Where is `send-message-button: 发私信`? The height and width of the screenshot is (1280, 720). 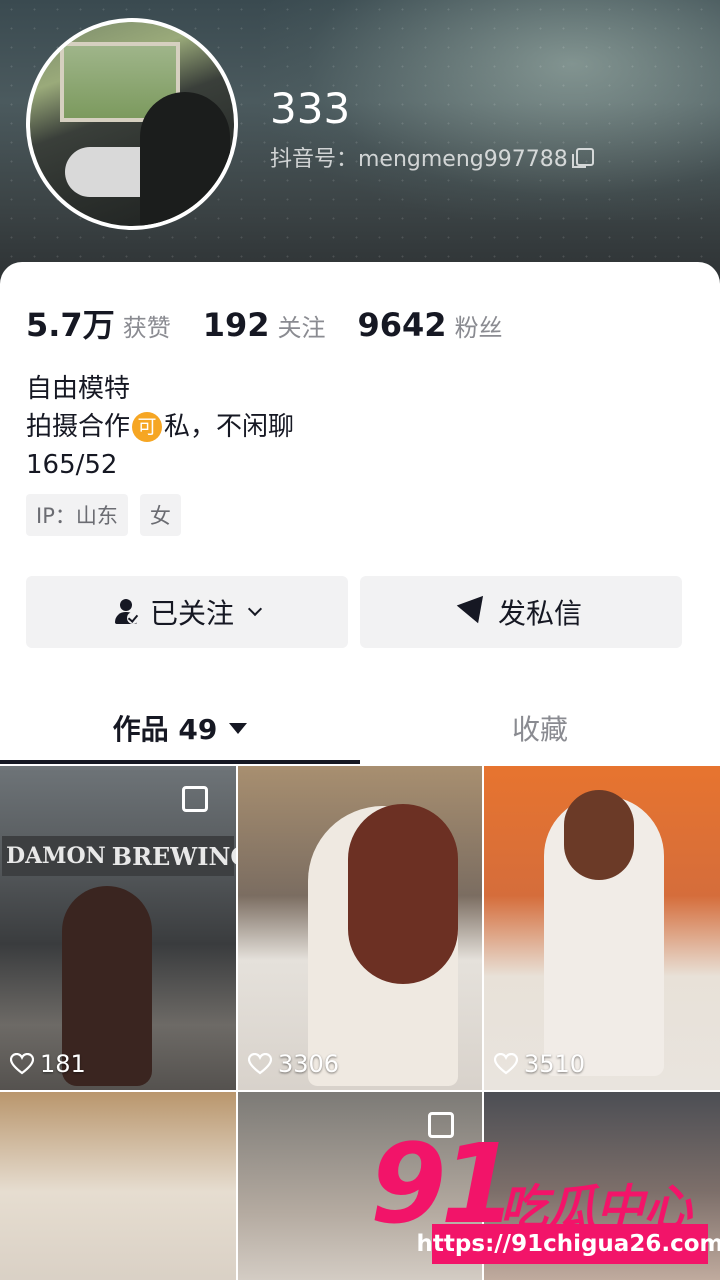 send-message-button: 发私信 is located at coordinates (521, 612).